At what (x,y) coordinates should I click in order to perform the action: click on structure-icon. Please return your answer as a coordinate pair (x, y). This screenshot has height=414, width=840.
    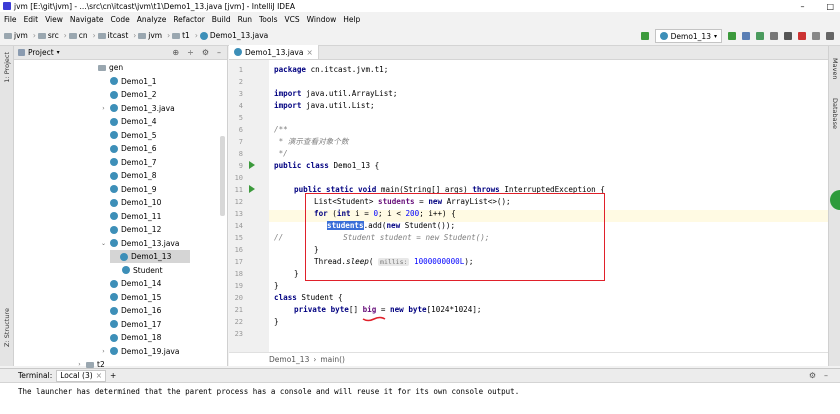
    Looking at the image, I should click on (816, 36).